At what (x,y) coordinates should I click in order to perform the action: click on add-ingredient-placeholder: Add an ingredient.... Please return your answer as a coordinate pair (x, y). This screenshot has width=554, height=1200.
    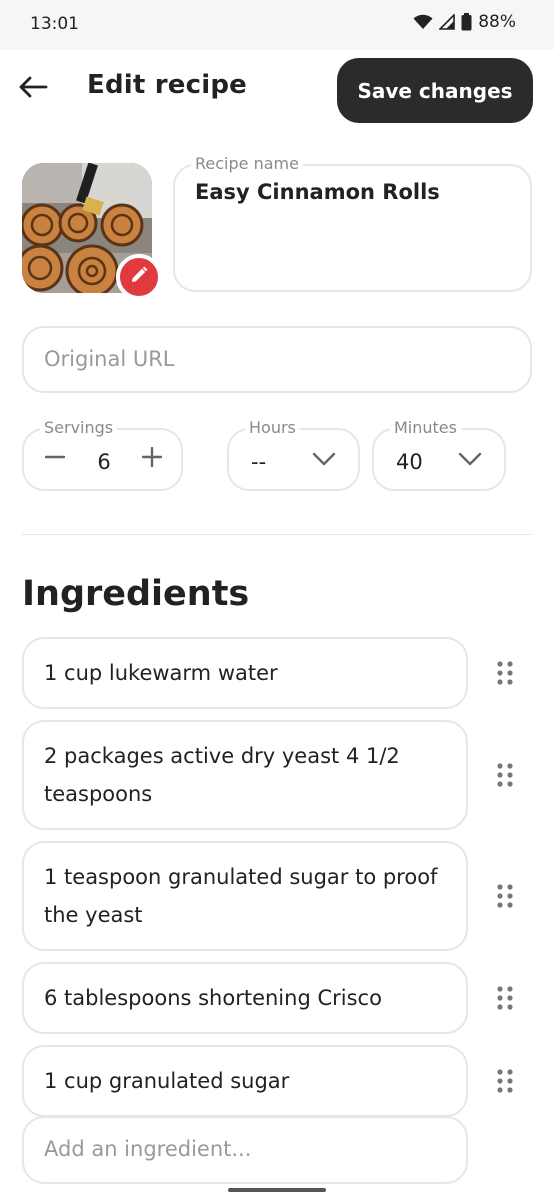
    Looking at the image, I should click on (148, 1149).